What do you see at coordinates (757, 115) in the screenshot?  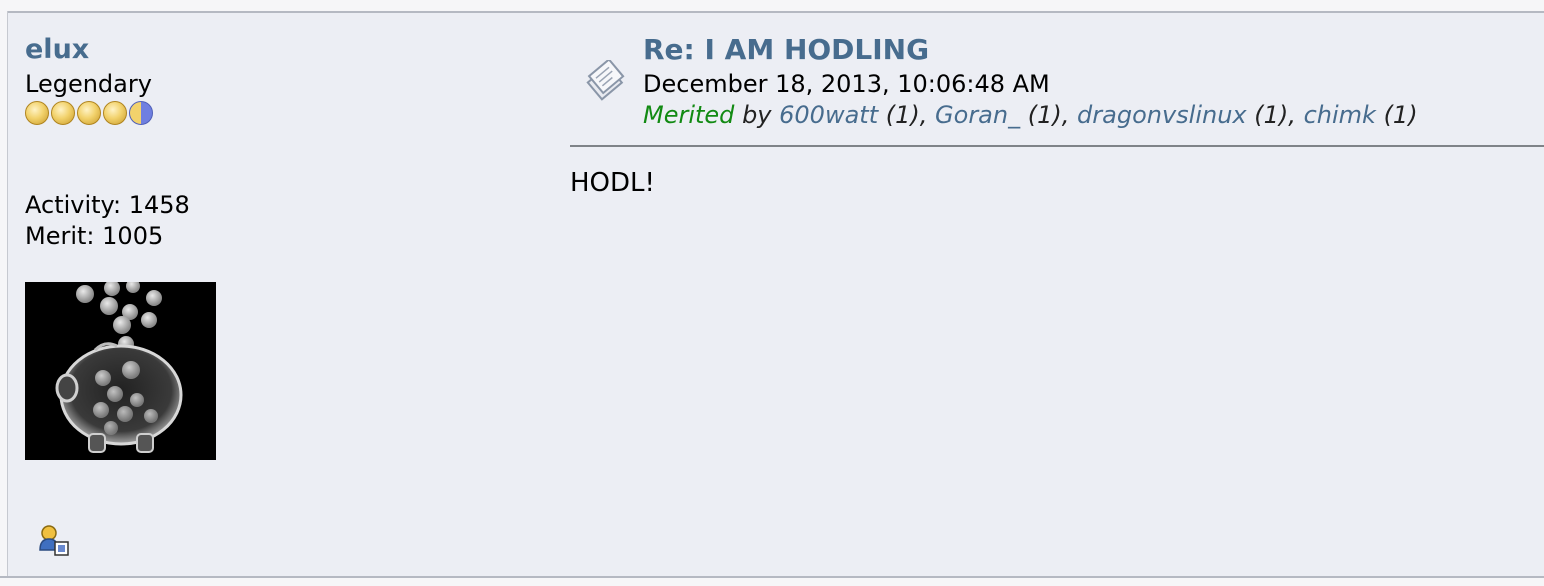 I see `merited-by-word: by` at bounding box center [757, 115].